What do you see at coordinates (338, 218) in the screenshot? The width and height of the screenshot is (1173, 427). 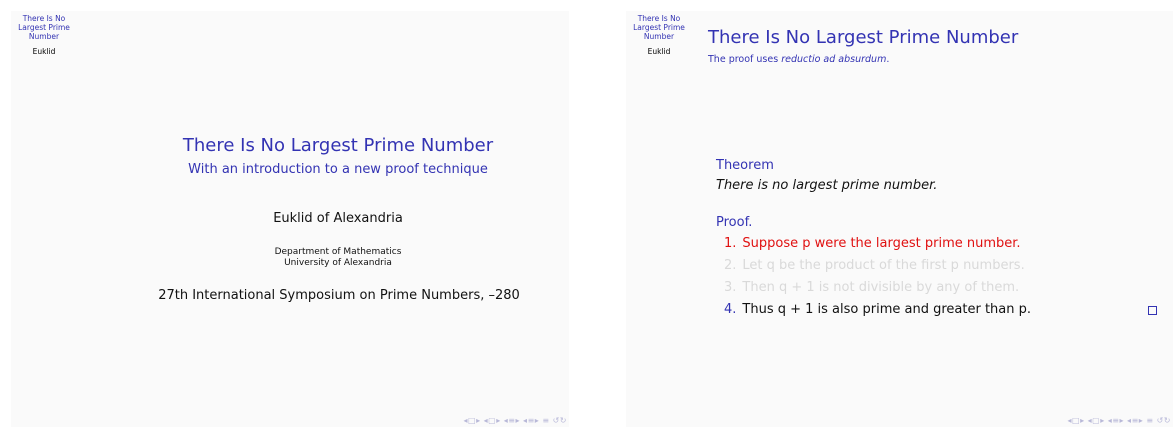 I see `presentation-author: Euklid of Alexandria` at bounding box center [338, 218].